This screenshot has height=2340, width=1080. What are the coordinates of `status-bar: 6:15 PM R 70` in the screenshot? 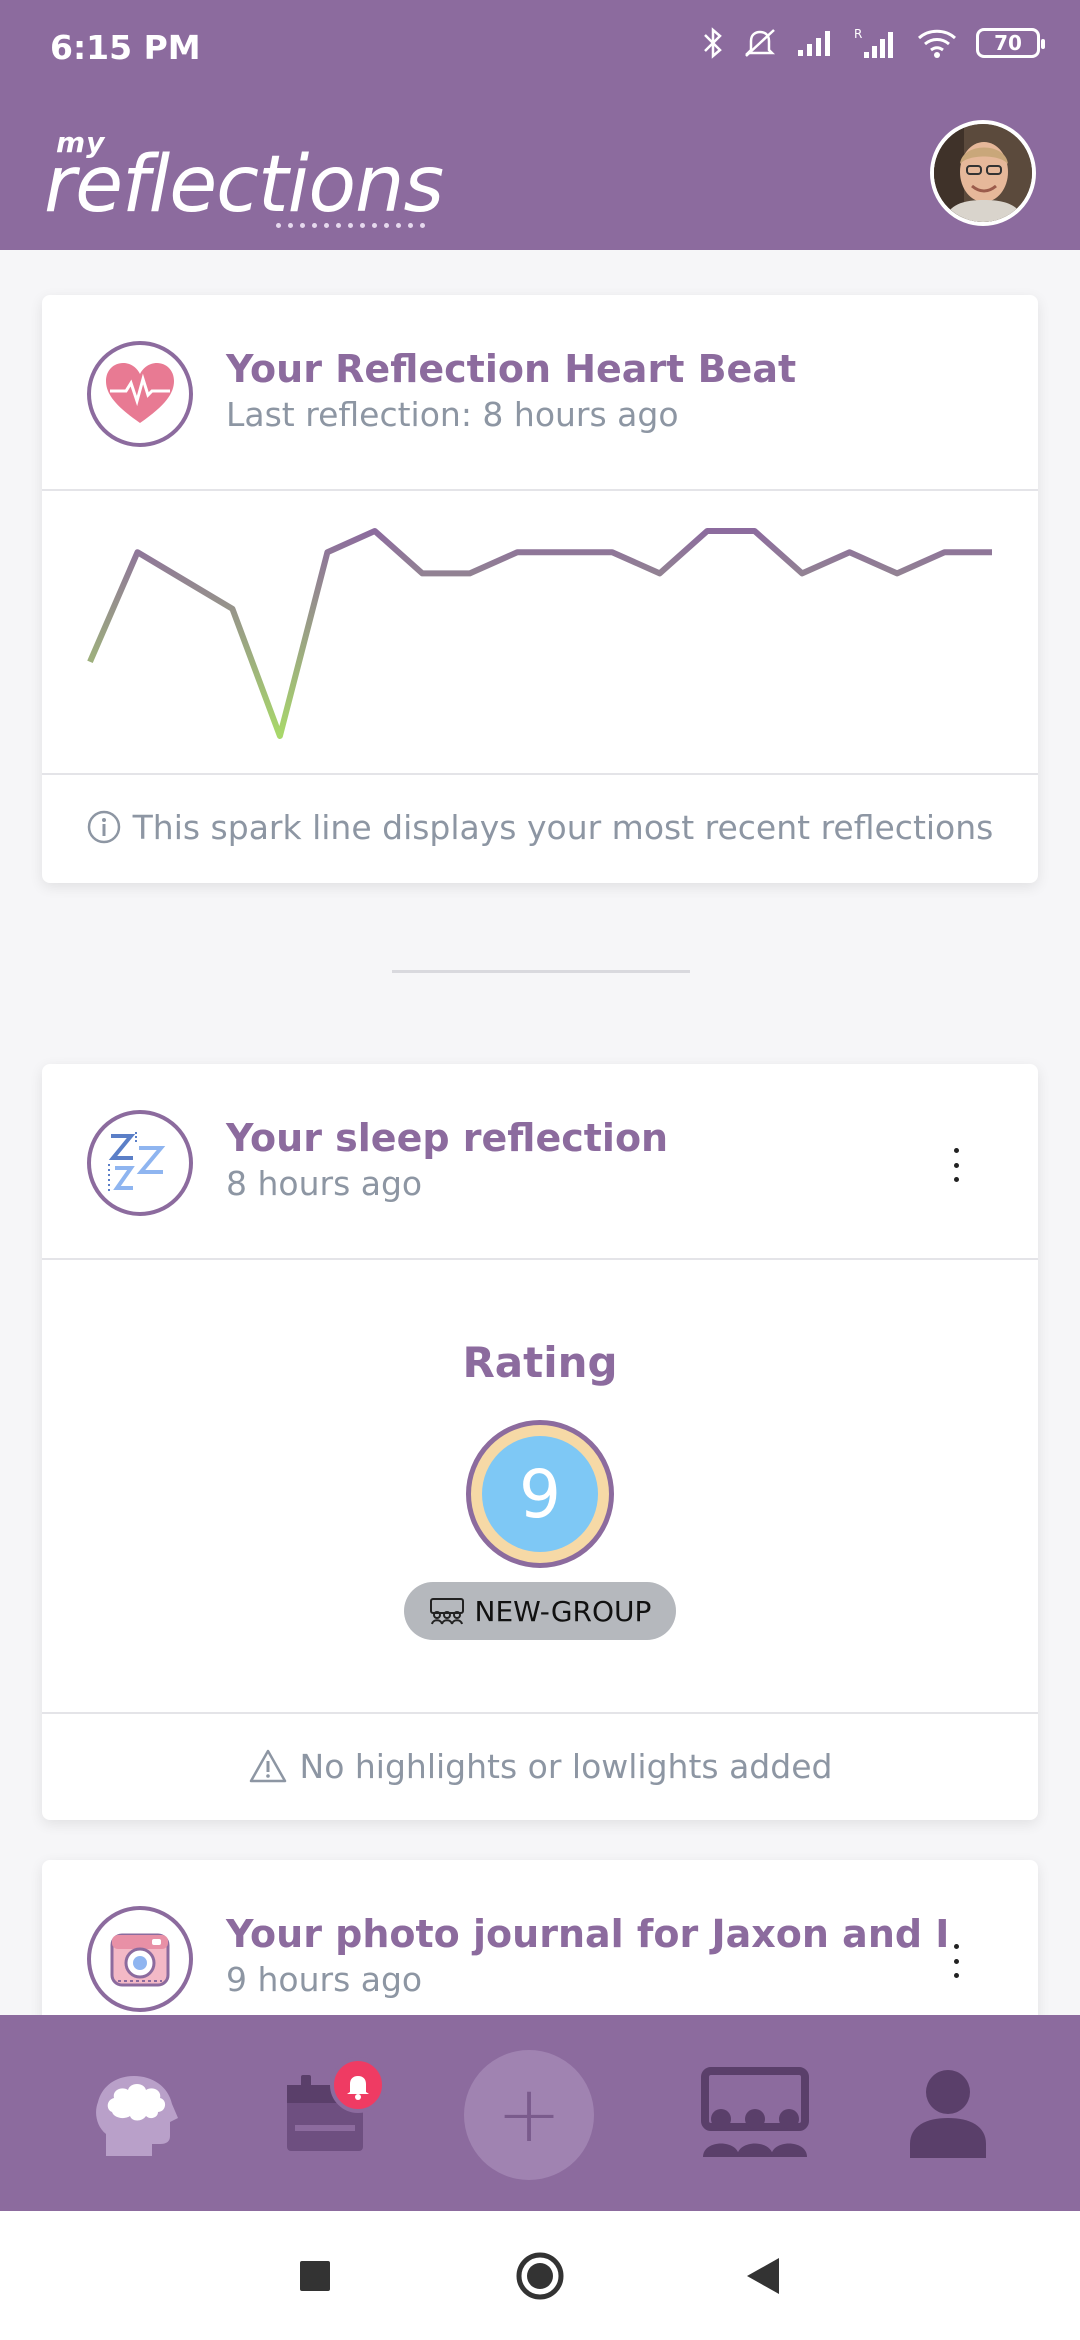 It's located at (540, 50).